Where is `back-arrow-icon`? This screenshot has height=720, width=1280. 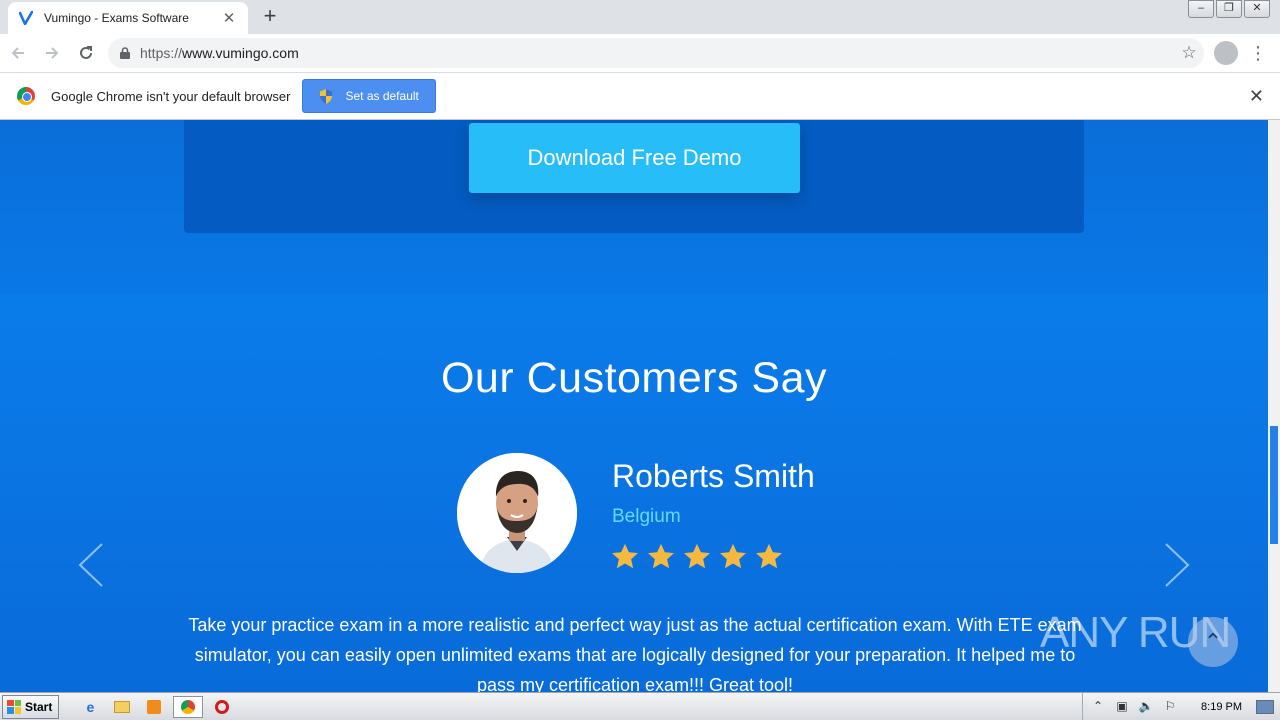
back-arrow-icon is located at coordinates (17, 53).